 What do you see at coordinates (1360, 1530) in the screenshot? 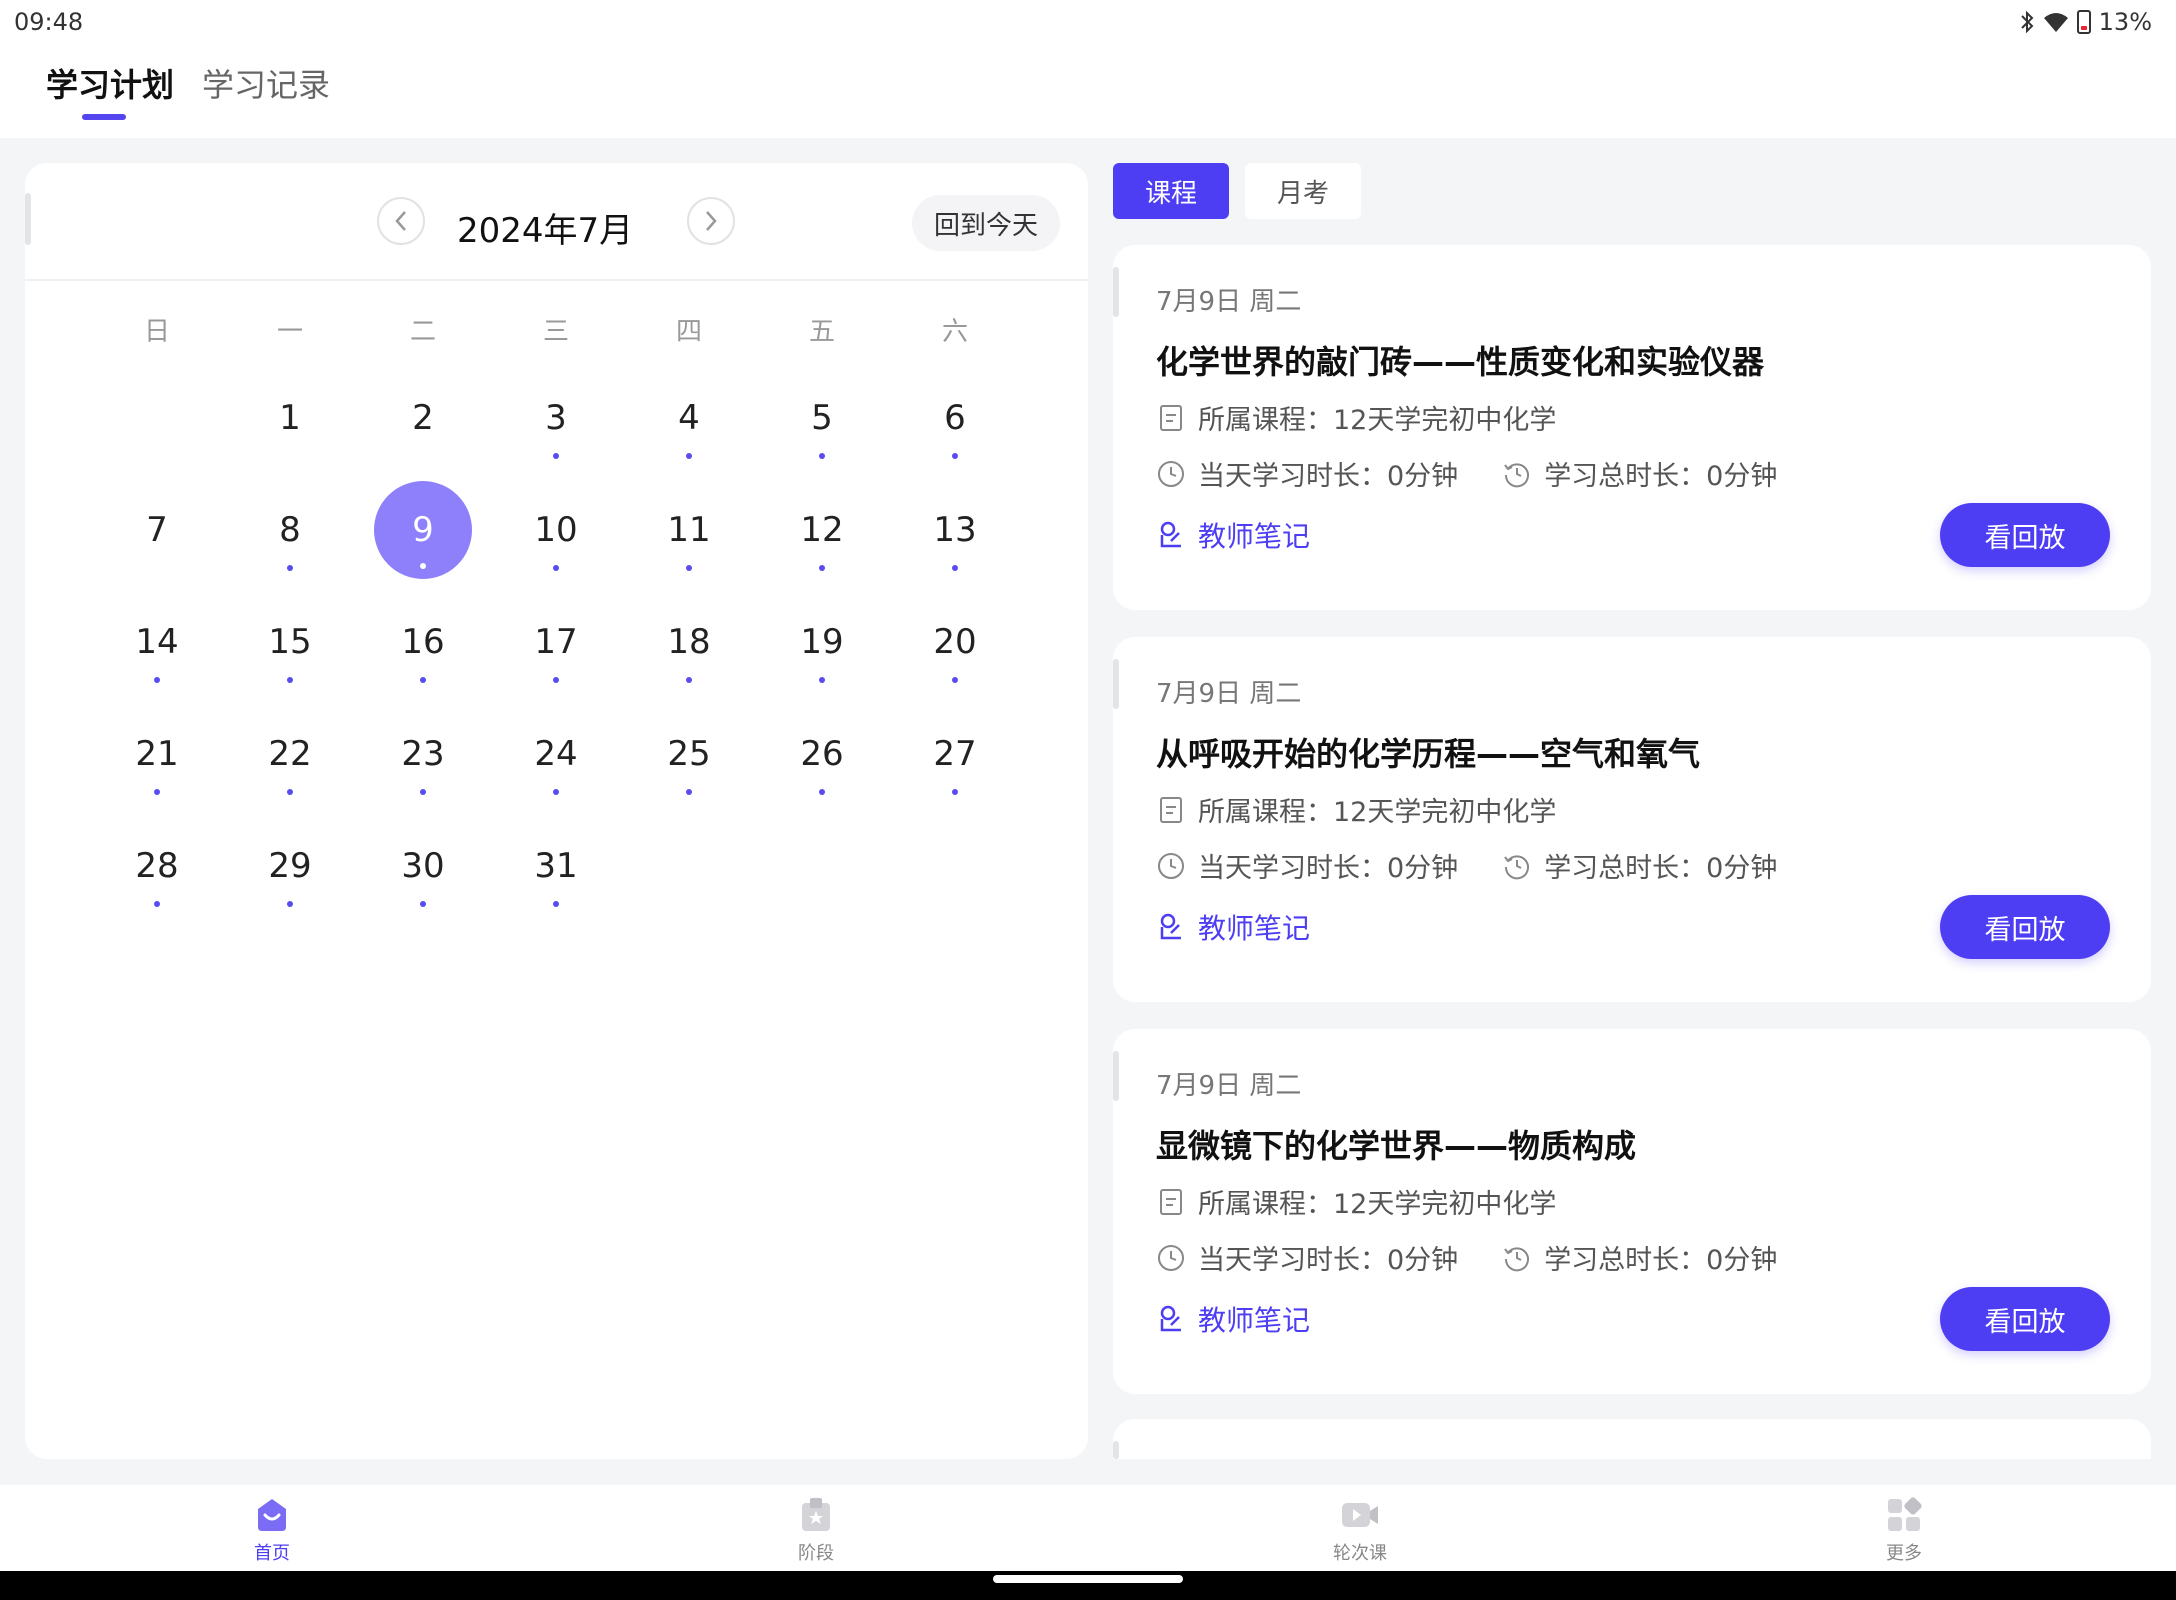
I see `nav-rounds: 轮次课` at bounding box center [1360, 1530].